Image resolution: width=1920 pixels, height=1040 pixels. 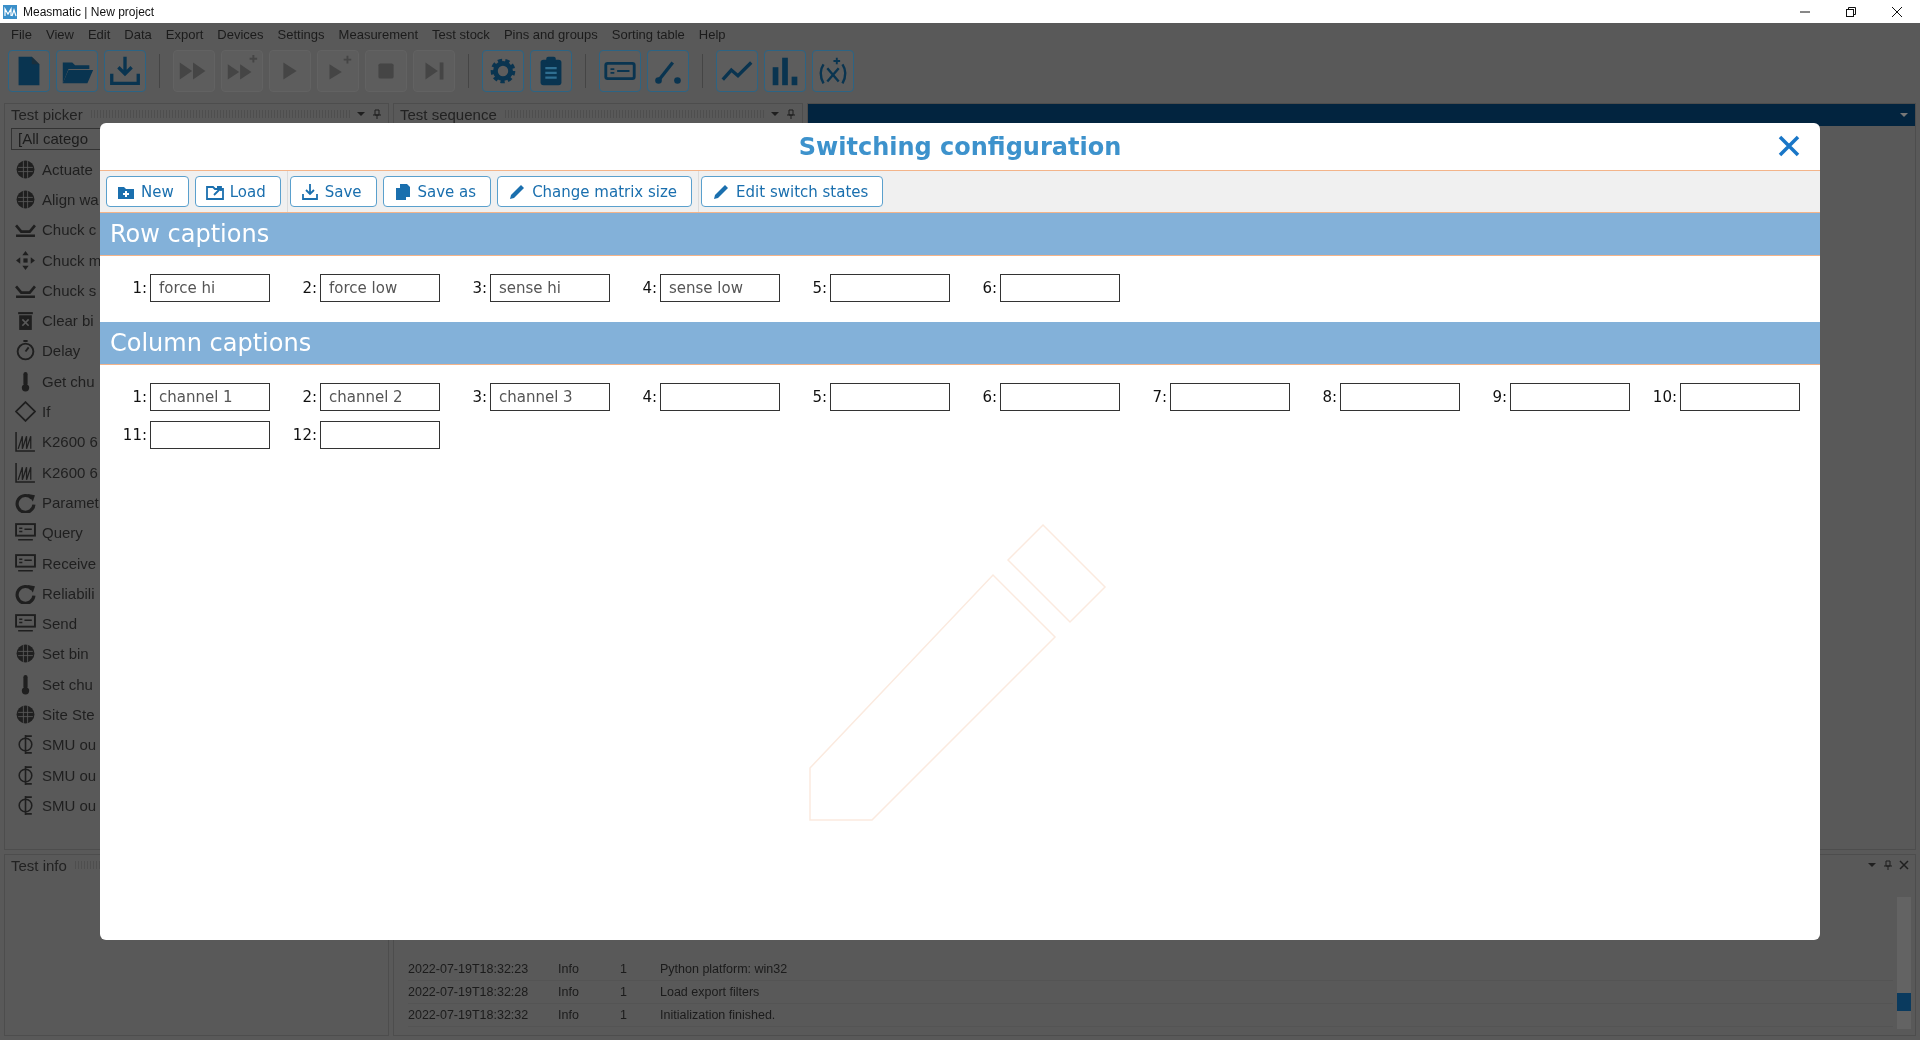 I want to click on window-title: Measmatic | New project, so click(x=89, y=11).